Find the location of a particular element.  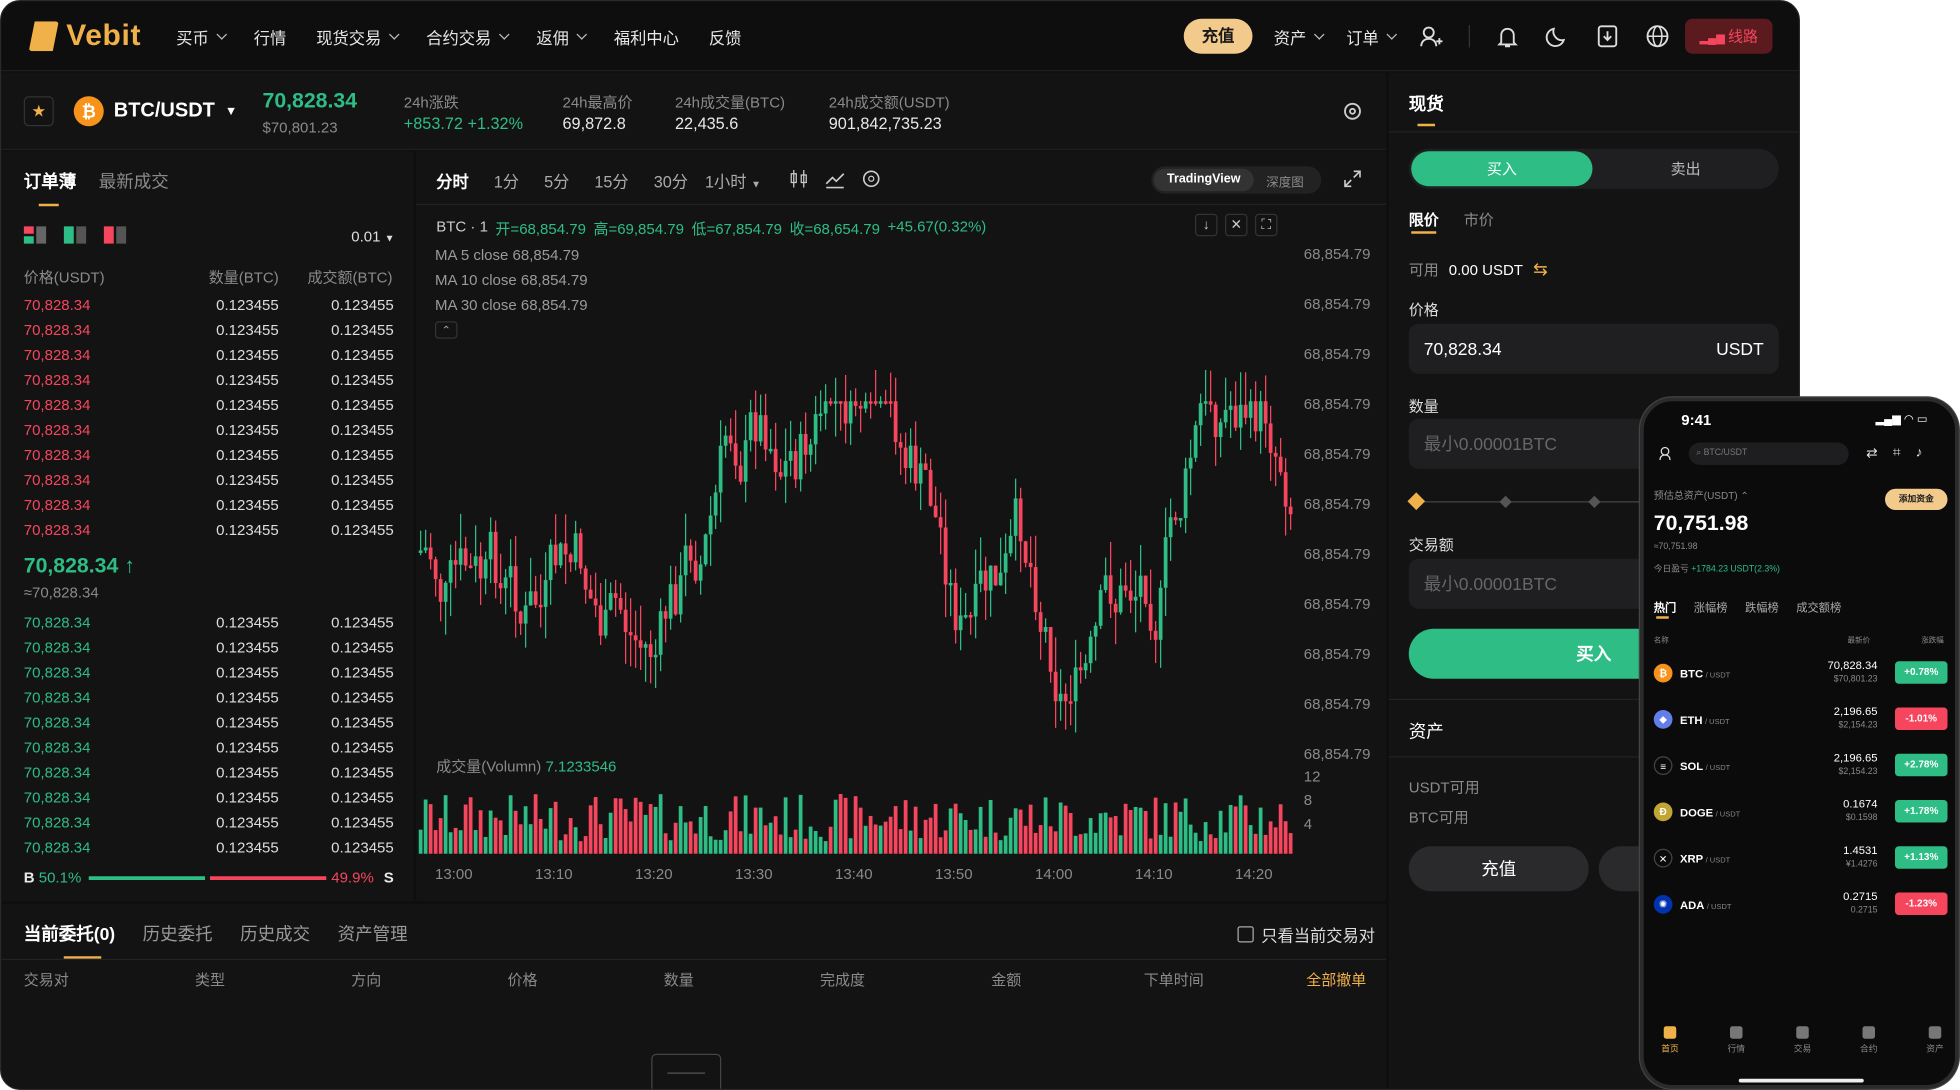

orders-tab-2: 历史成交 is located at coordinates (275, 933).